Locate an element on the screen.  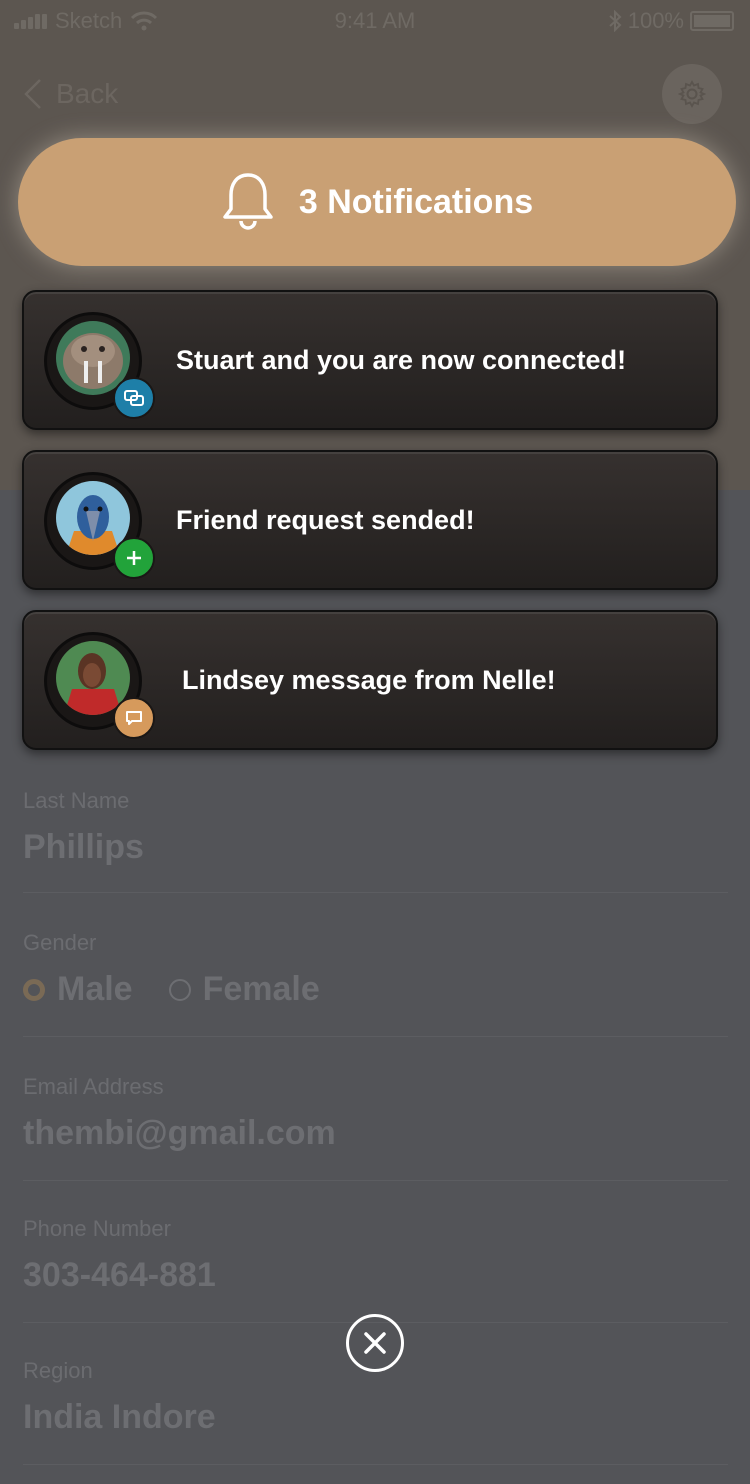
email-value: thembi@gmail.com is located at coordinates (179, 1133).